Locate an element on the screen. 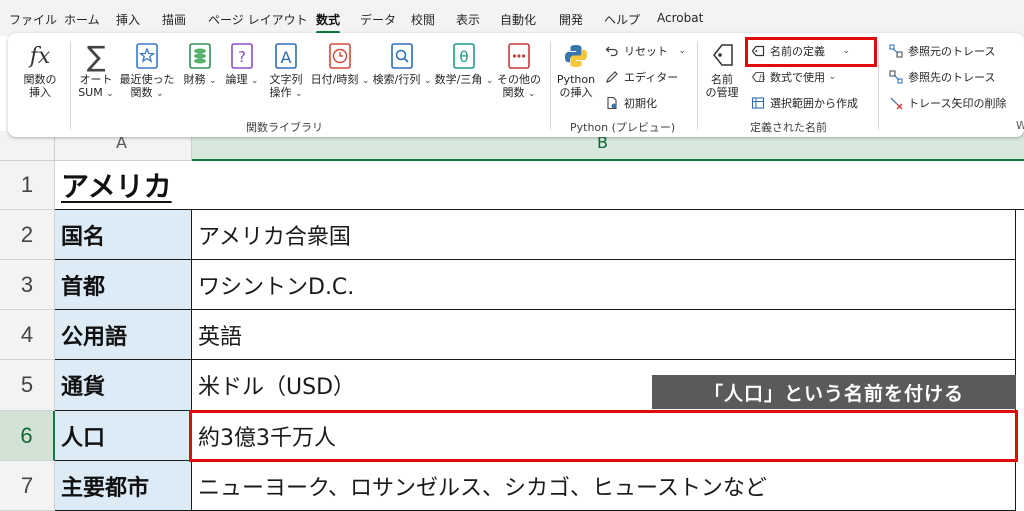 The image size is (1024, 511). theta-icon: θ is located at coordinates (464, 56).